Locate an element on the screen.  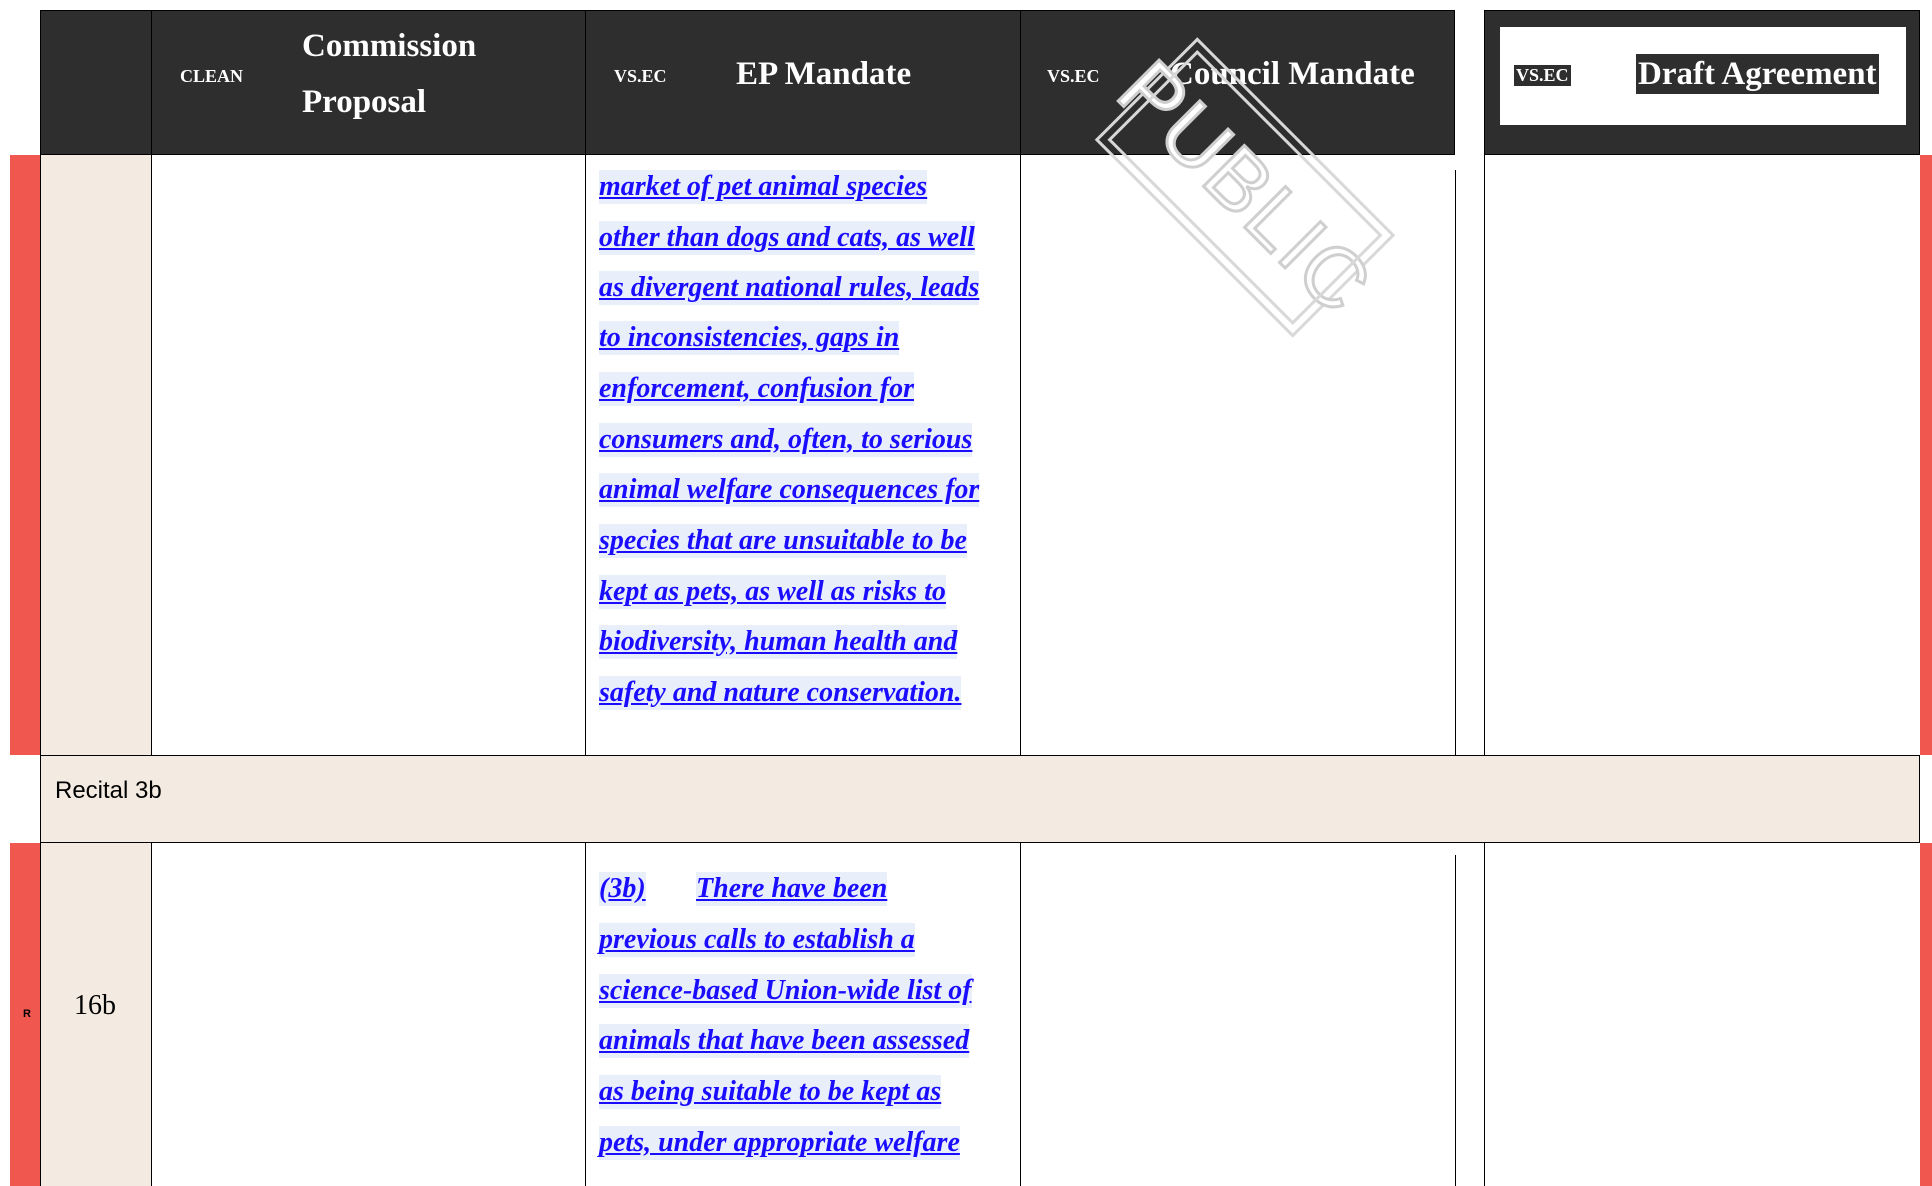
col2-title: EP Mandate is located at coordinates (824, 74).